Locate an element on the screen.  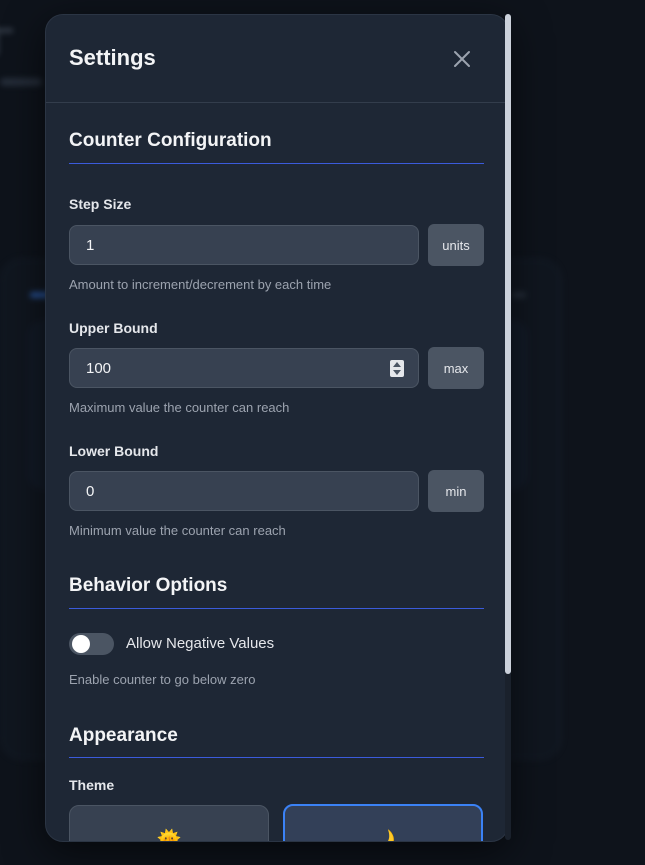
close-icon is located at coordinates (462, 59).